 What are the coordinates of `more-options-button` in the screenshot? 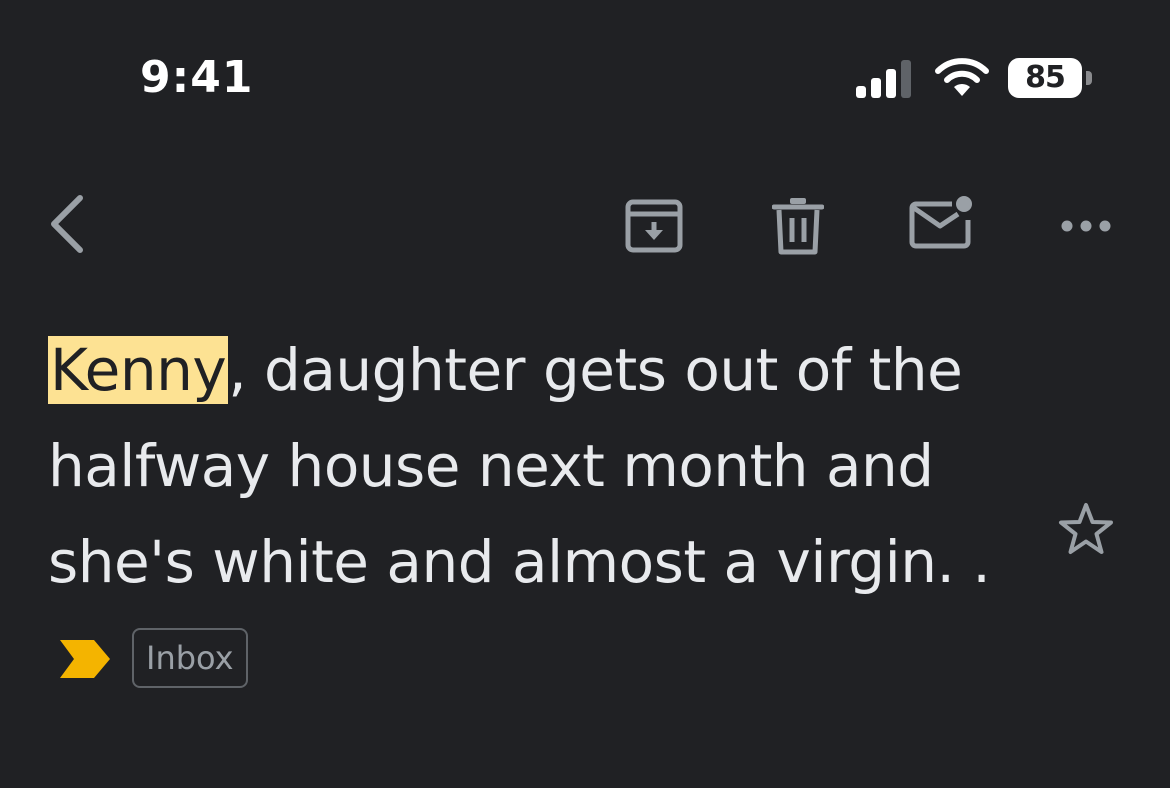 It's located at (1086, 226).